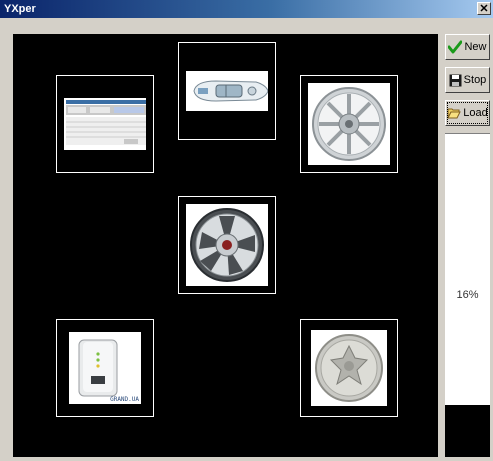 The image size is (493, 461). I want to click on new-button-label: New, so click(475, 47).